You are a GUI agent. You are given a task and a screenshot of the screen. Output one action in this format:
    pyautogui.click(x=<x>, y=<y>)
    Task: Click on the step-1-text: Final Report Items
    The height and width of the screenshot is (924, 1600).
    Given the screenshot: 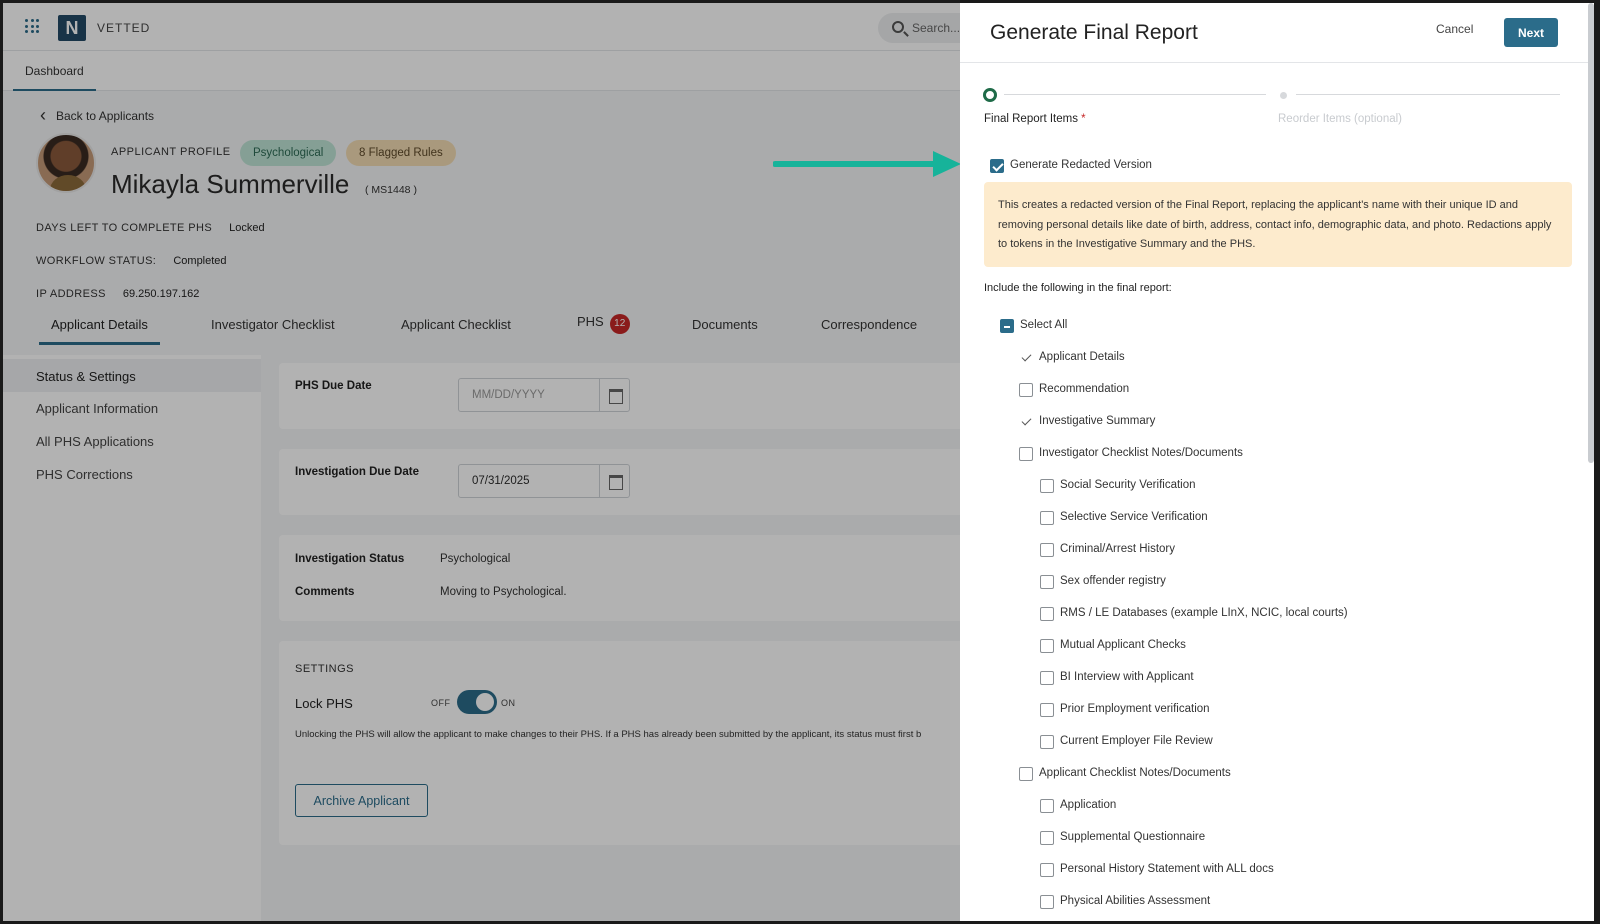 What is the action you would take?
    pyautogui.click(x=1031, y=119)
    